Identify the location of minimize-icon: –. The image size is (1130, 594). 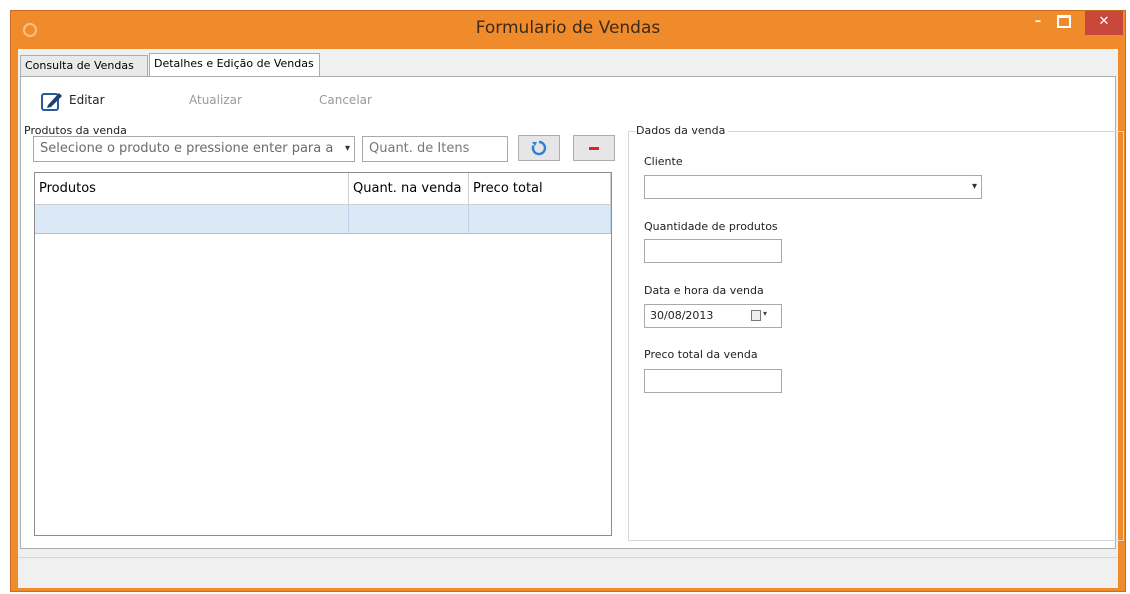
(1038, 21).